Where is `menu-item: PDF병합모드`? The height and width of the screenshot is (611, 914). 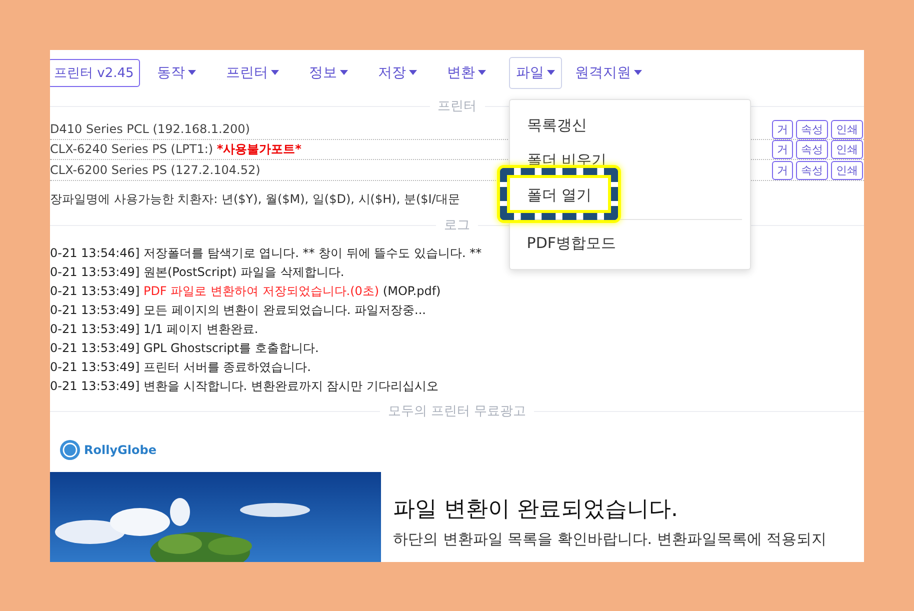 menu-item: PDF병합모드 is located at coordinates (630, 243).